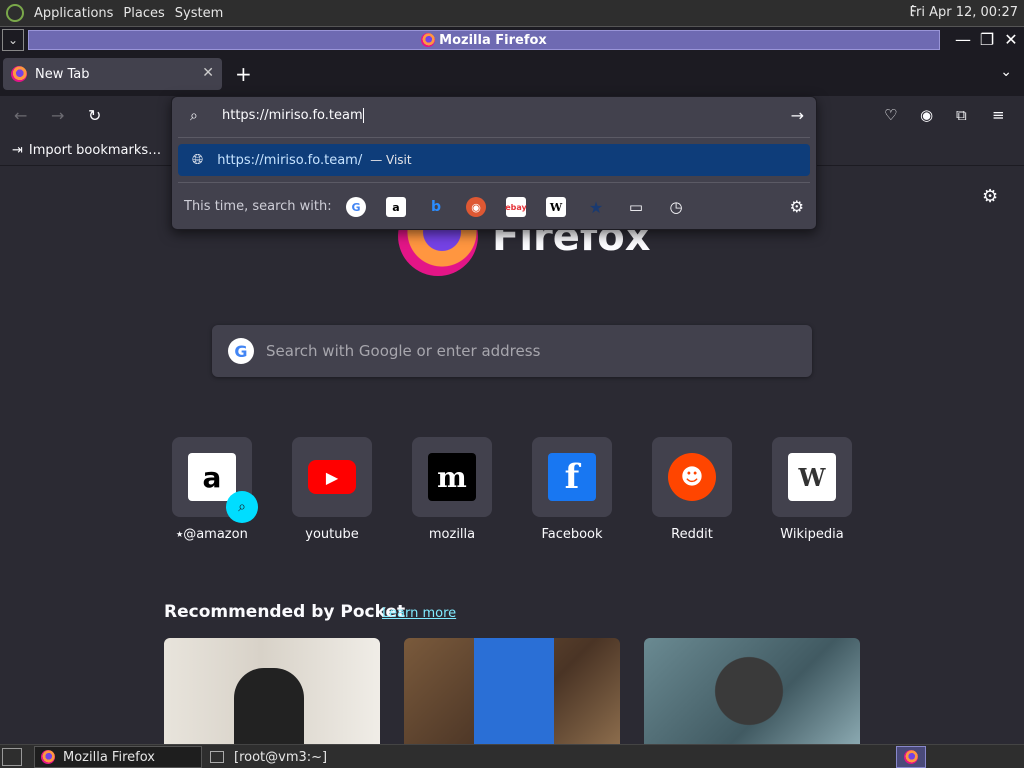 This screenshot has height=768, width=1024. I want to click on window-titlebar: ⌄ Mozilla Firefox — ❐ ✕, so click(512, 39).